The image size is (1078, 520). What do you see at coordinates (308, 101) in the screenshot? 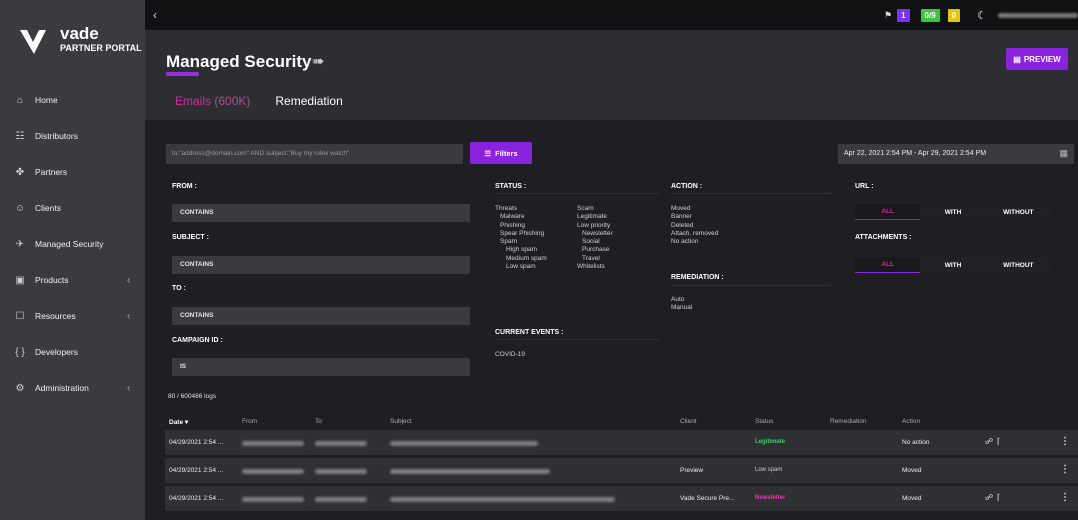
I see `tab-remediation: Remediation` at bounding box center [308, 101].